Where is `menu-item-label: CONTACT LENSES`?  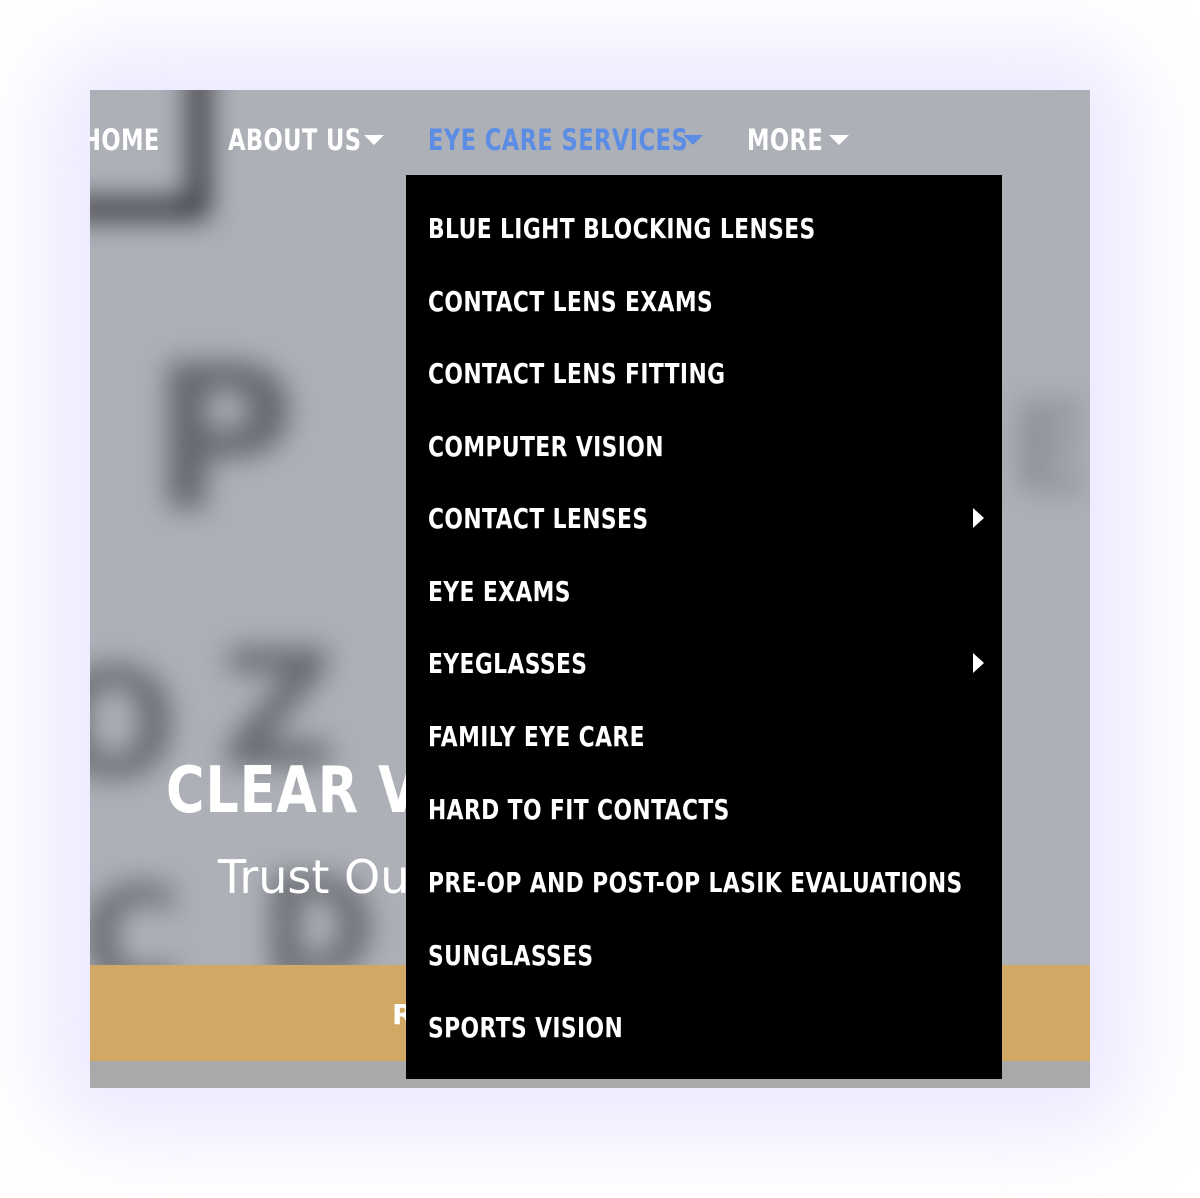 menu-item-label: CONTACT LENSES is located at coordinates (538, 518).